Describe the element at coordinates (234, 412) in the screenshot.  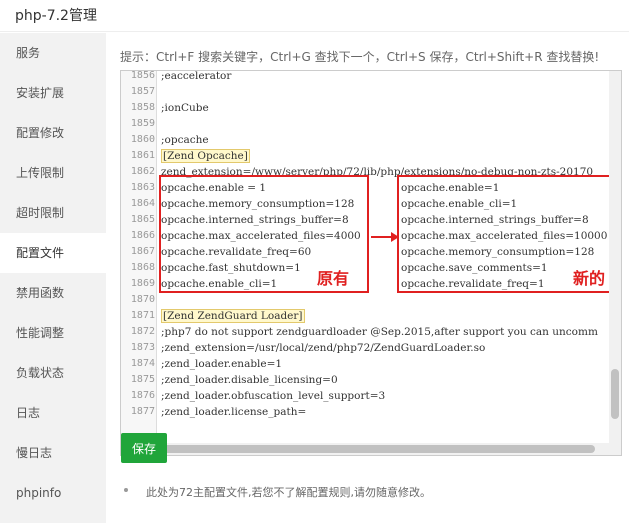
I see `code-line: ;zend_loader.license_path=` at that location.